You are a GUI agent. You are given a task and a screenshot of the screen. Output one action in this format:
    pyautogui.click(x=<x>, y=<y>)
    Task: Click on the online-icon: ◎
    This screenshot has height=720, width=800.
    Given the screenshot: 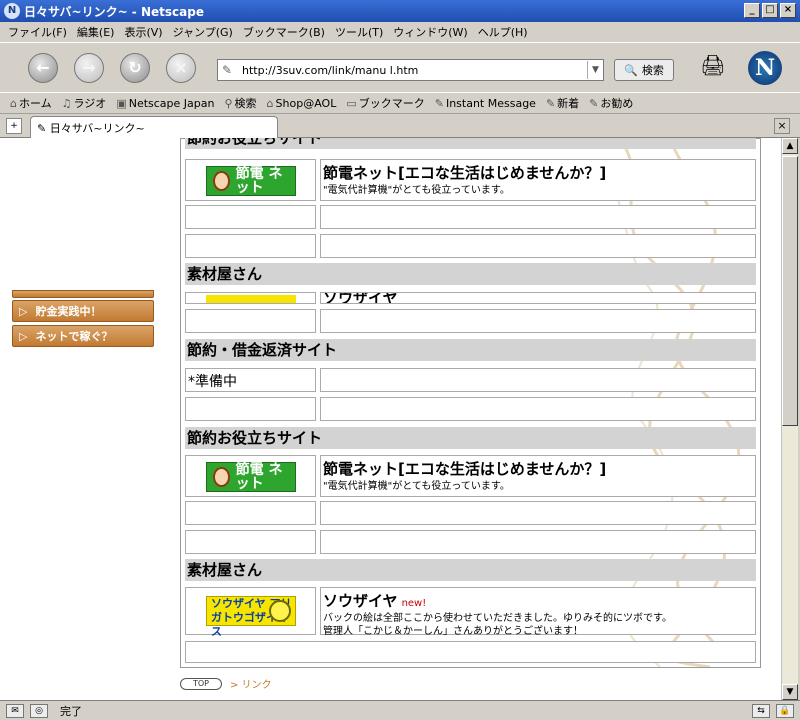 What is the action you would take?
    pyautogui.click(x=39, y=710)
    